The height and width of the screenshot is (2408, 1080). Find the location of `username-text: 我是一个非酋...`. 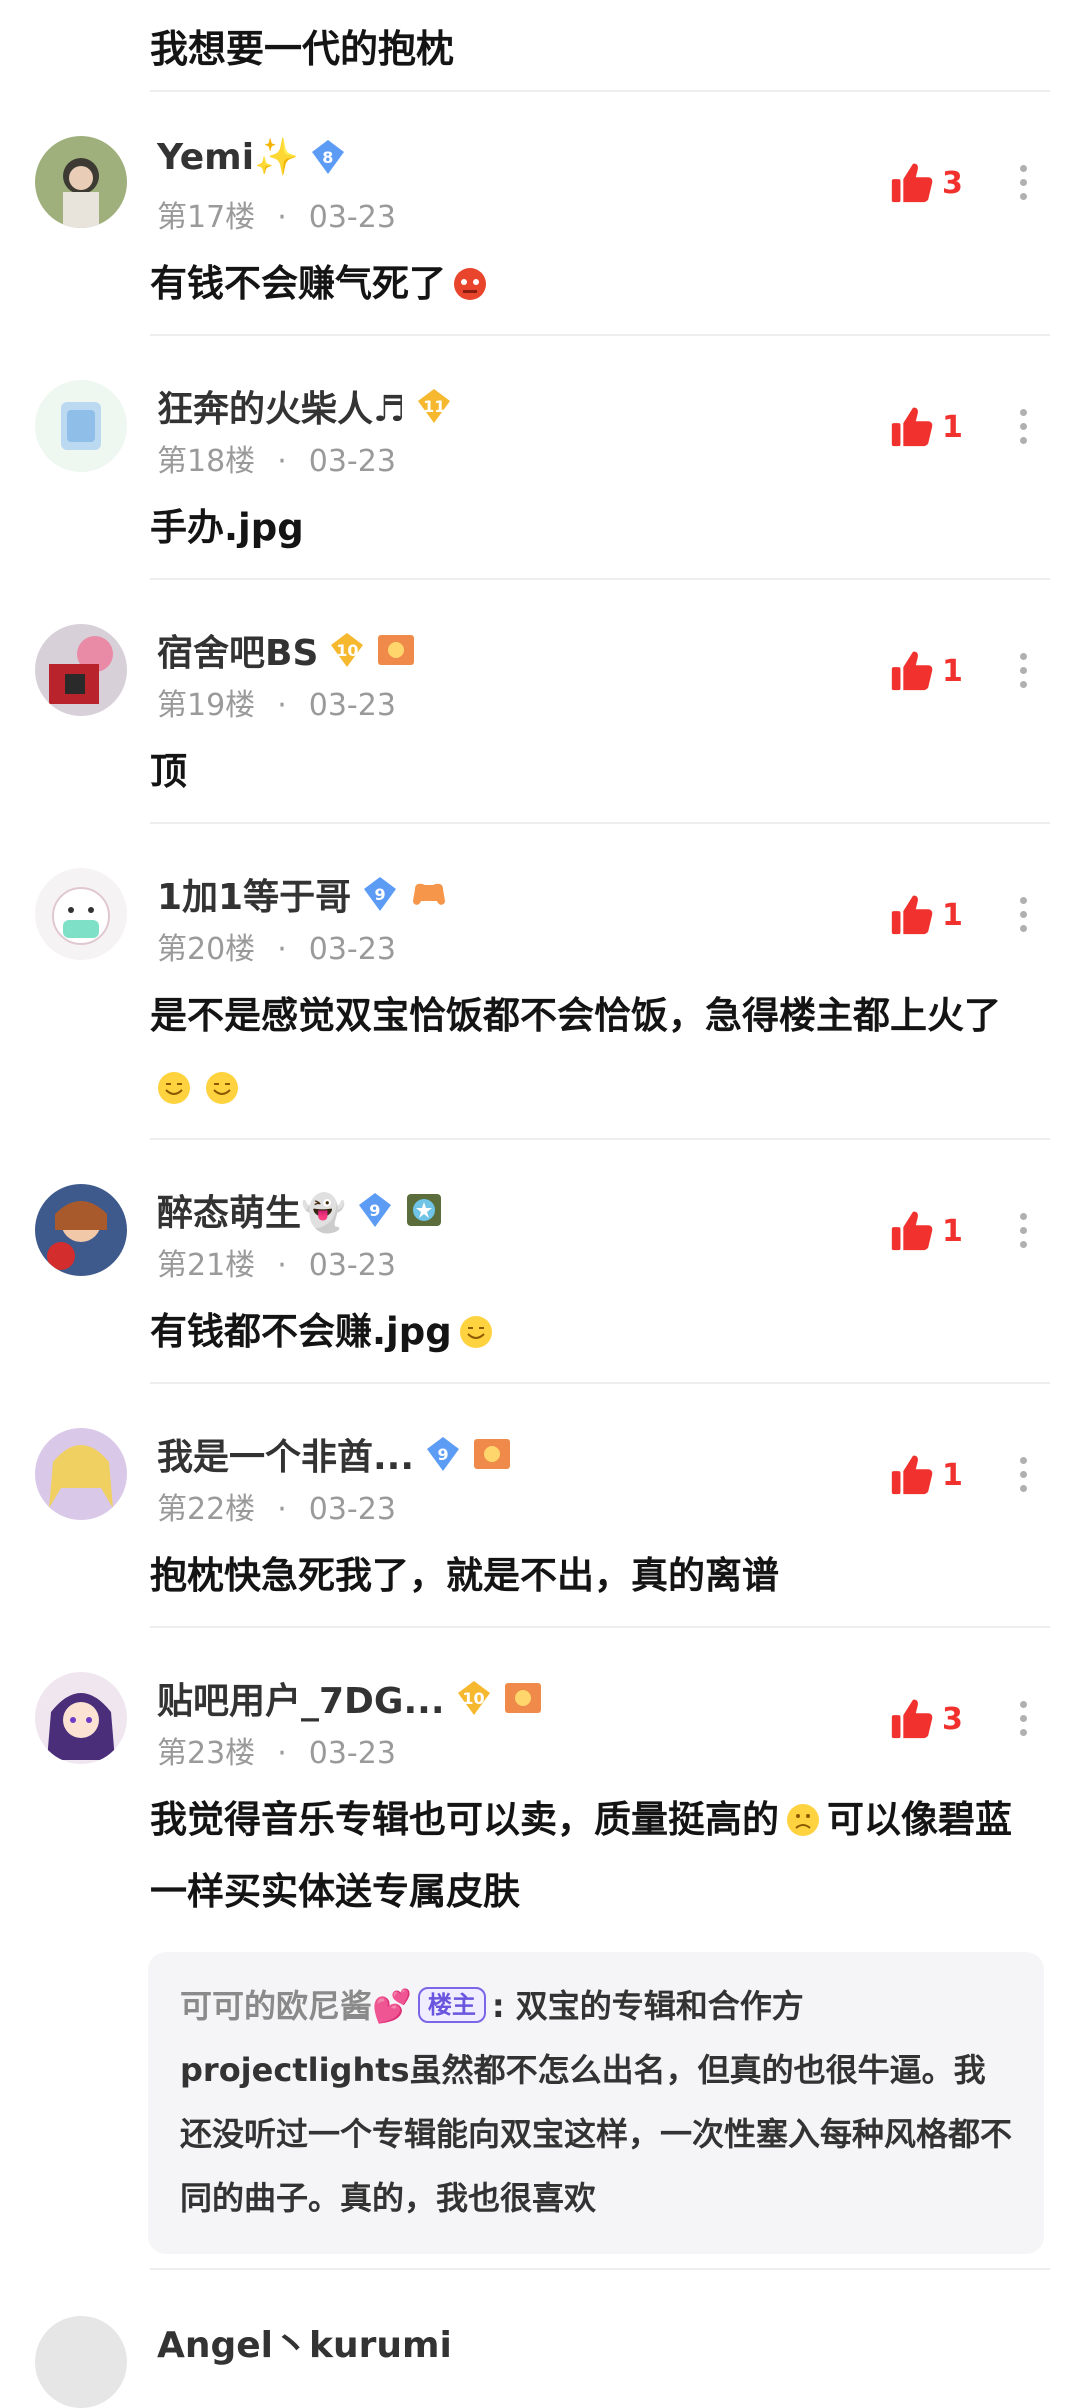

username-text: 我是一个非酋... is located at coordinates (286, 1457).